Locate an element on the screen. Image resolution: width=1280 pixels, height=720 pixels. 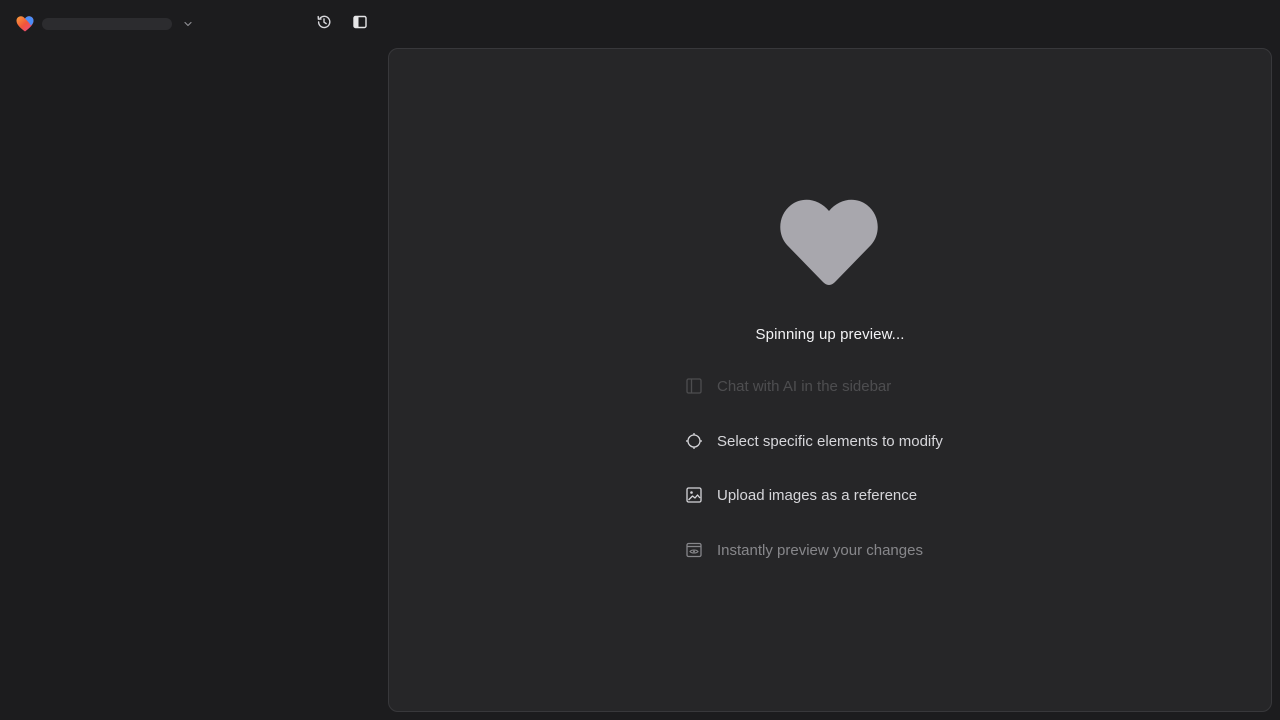
history-button is located at coordinates (324, 24).